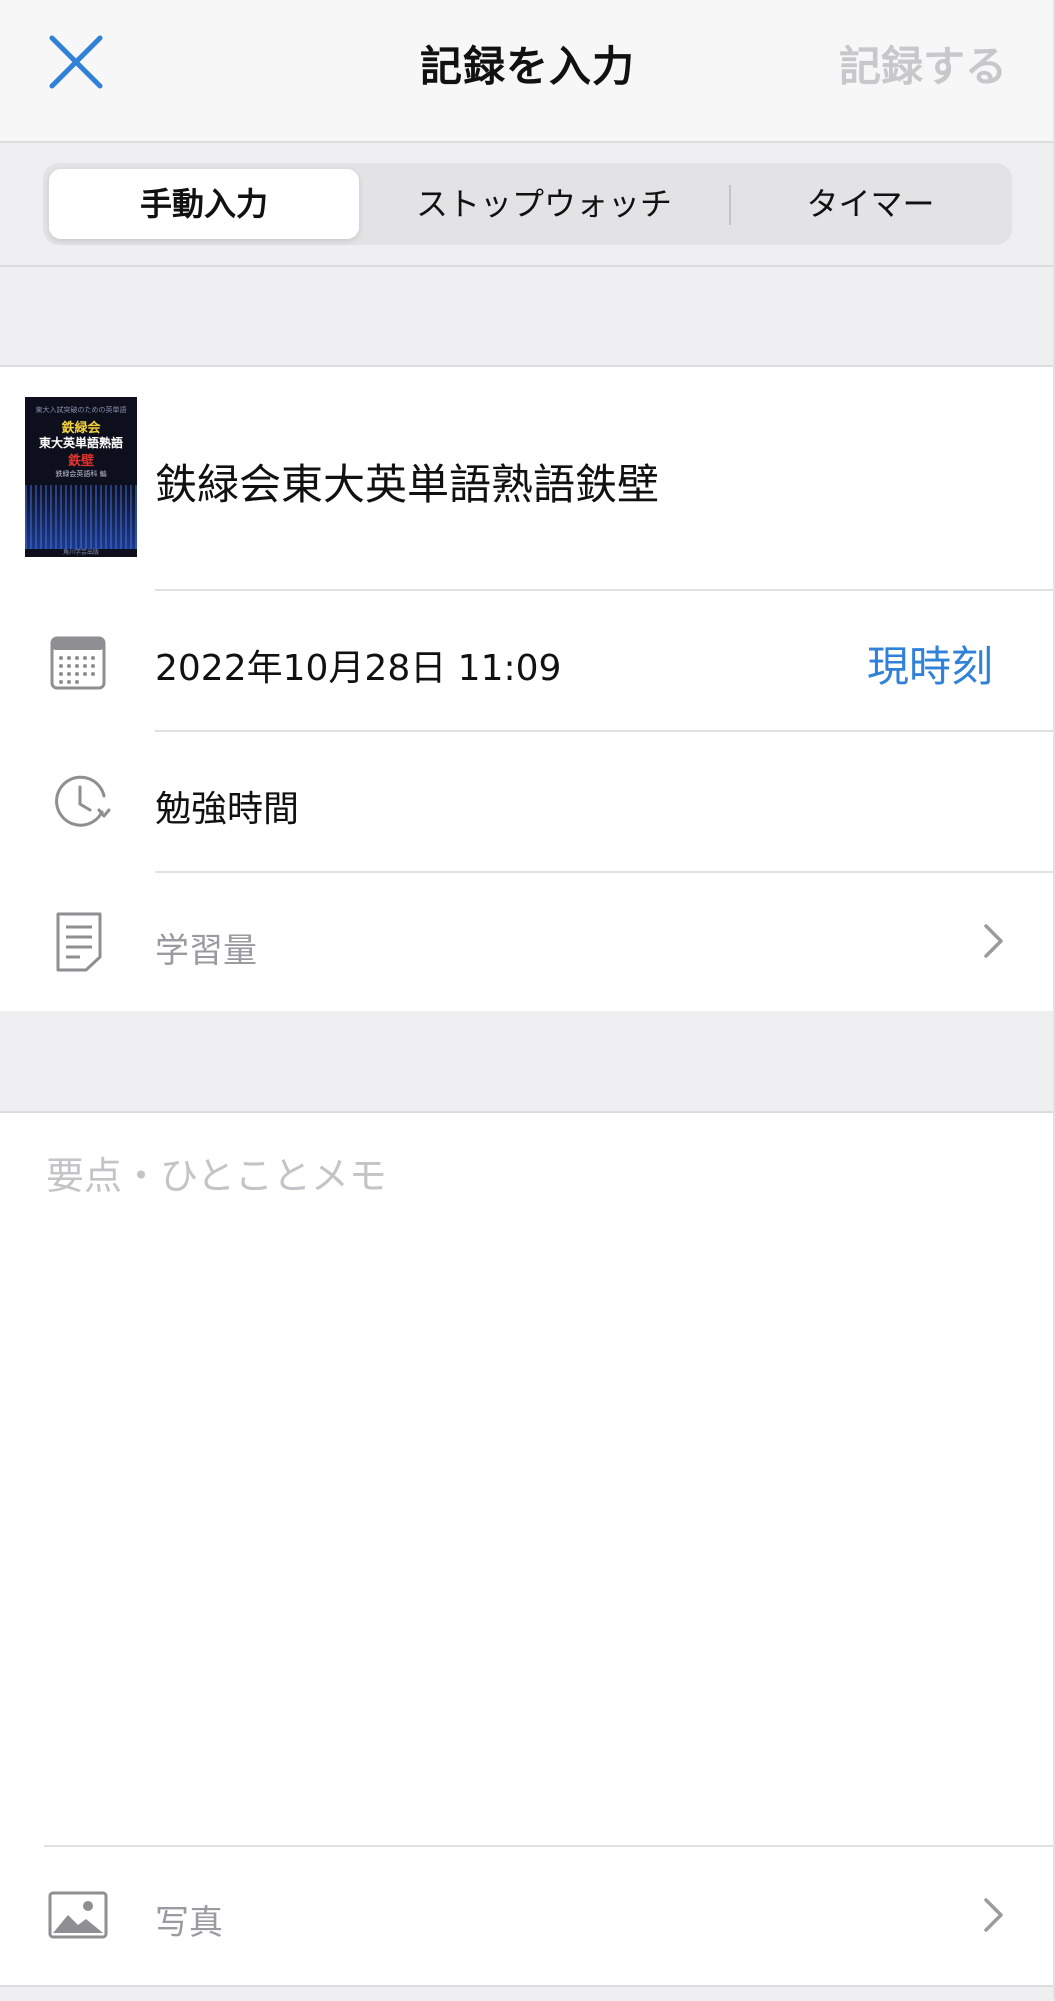 The width and height of the screenshot is (1055, 2001). Describe the element at coordinates (923, 63) in the screenshot. I see `save-button: 記録する` at that location.